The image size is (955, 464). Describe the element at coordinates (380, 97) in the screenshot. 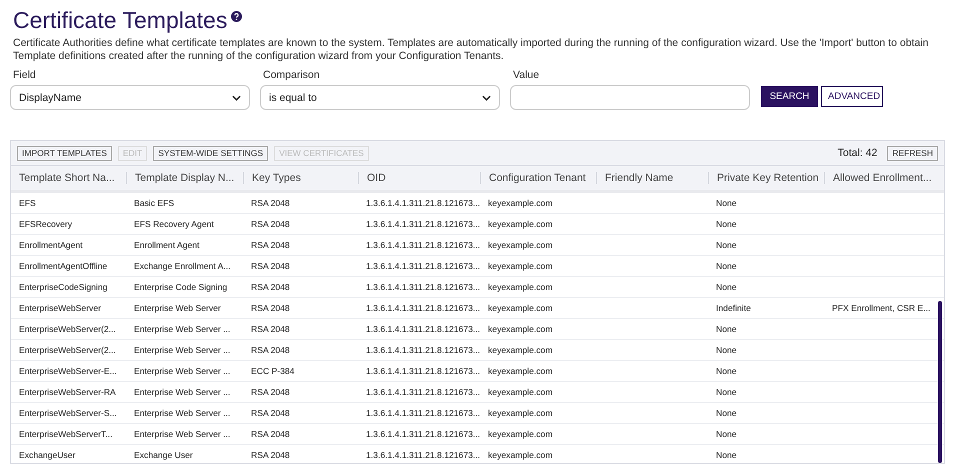

I see `comparison-select: is equal to` at that location.